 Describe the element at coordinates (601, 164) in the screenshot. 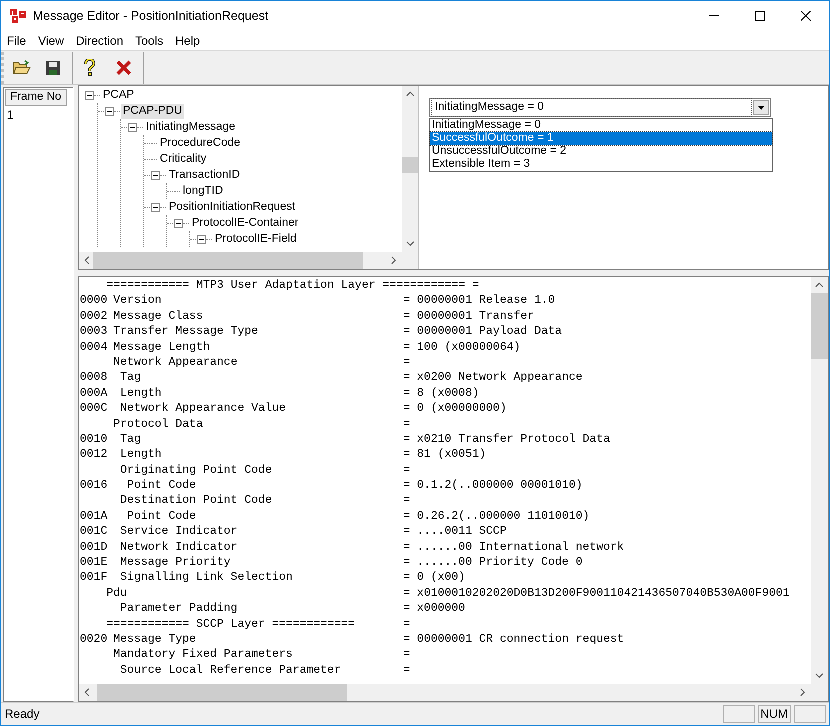

I see `dropdown-option: Extensible Item = 3` at that location.